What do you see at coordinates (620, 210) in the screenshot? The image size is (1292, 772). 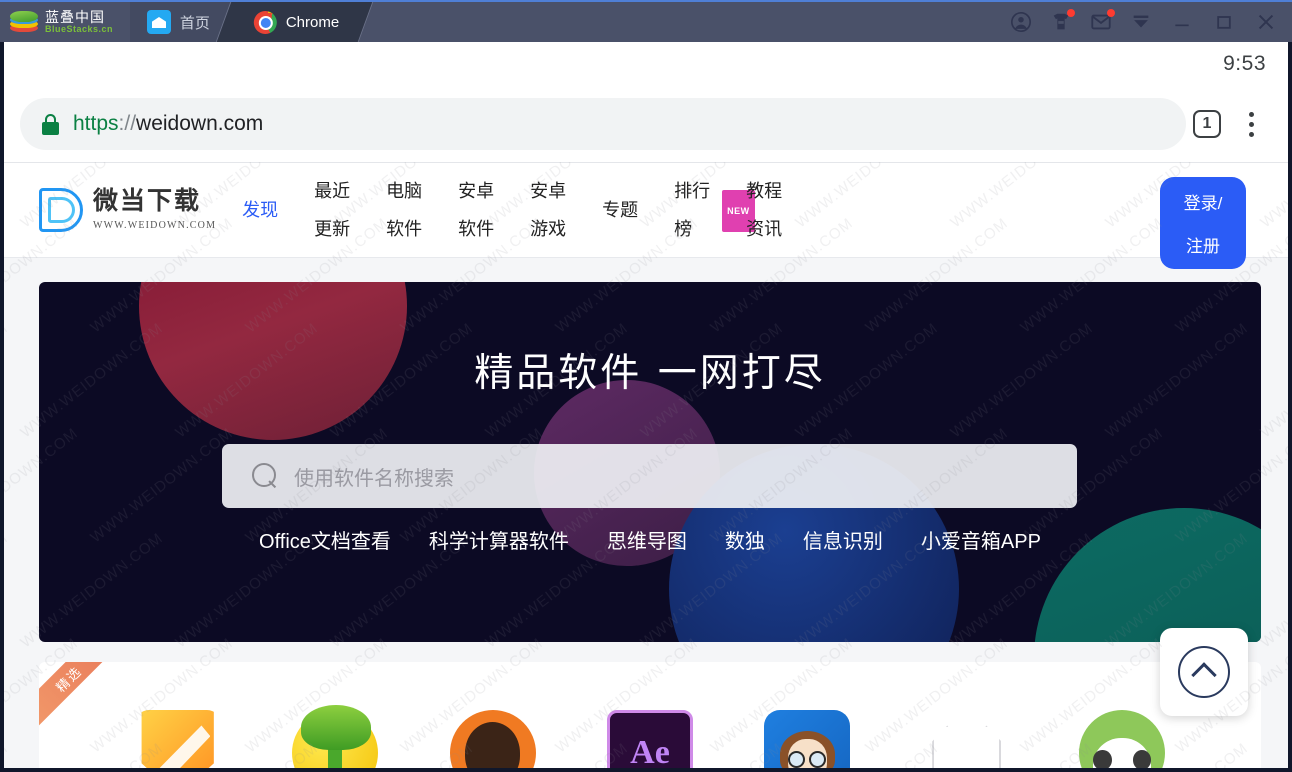 I see `nav-item-topics-label: 专题` at bounding box center [620, 210].